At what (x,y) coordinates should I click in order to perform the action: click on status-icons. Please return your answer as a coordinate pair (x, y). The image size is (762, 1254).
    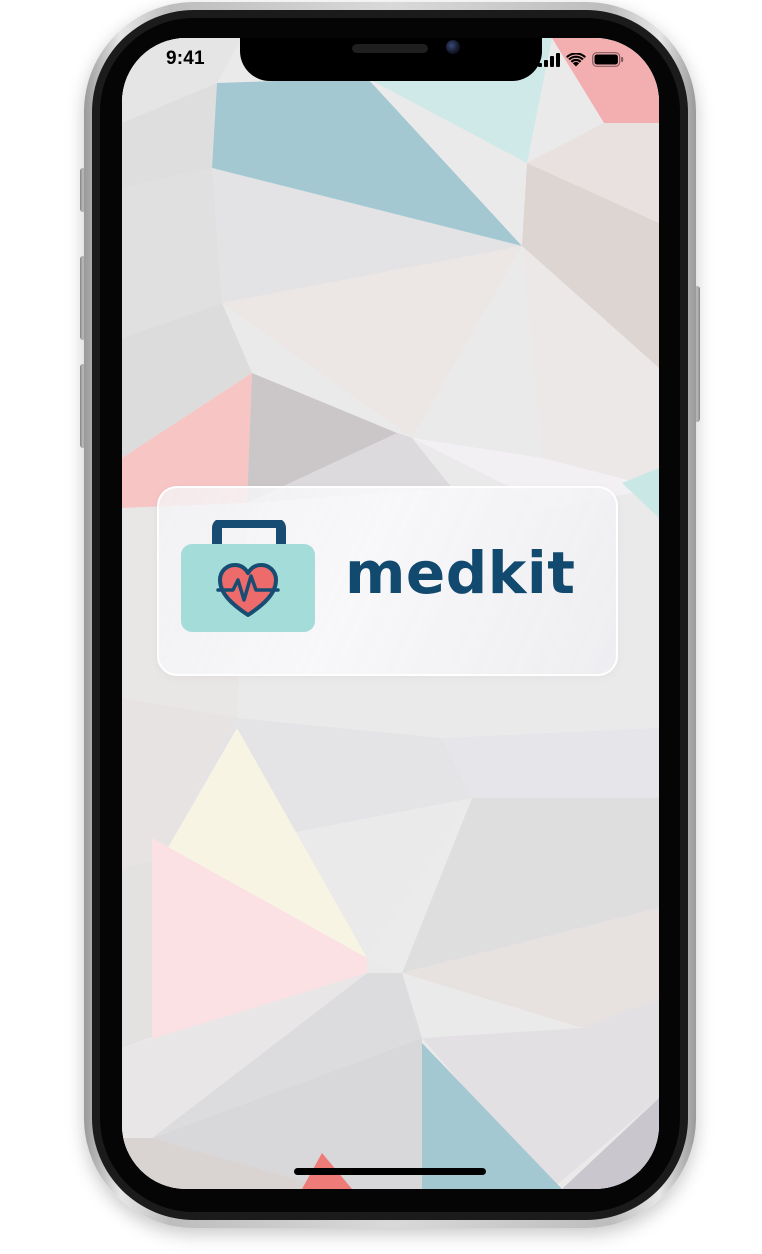
    Looking at the image, I should click on (581, 59).